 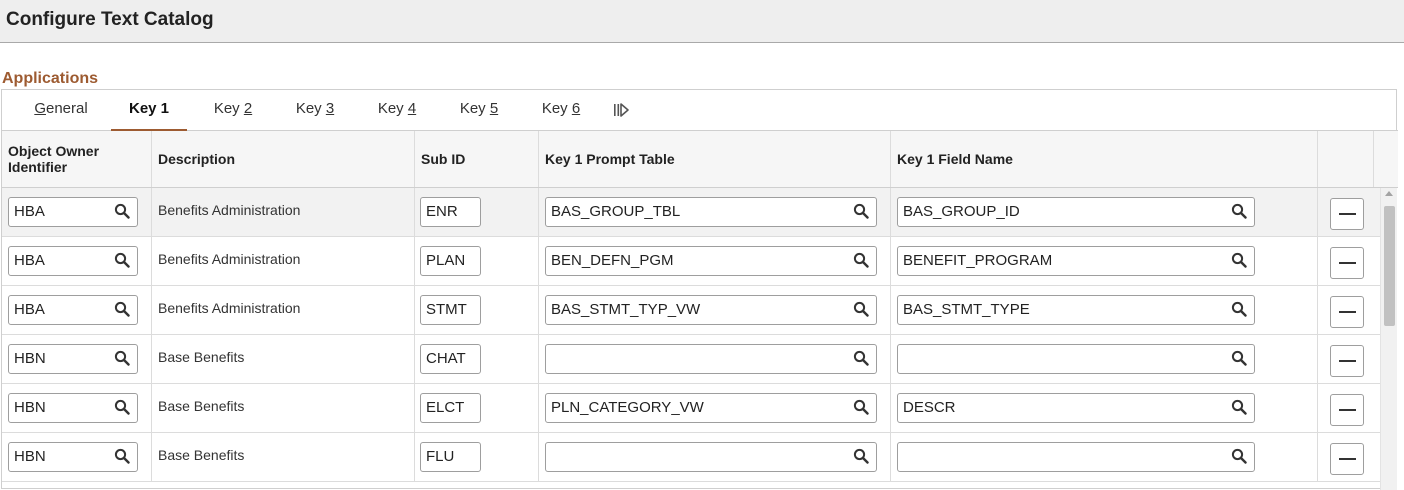 I want to click on description-text: Base Benefits, so click(x=201, y=406).